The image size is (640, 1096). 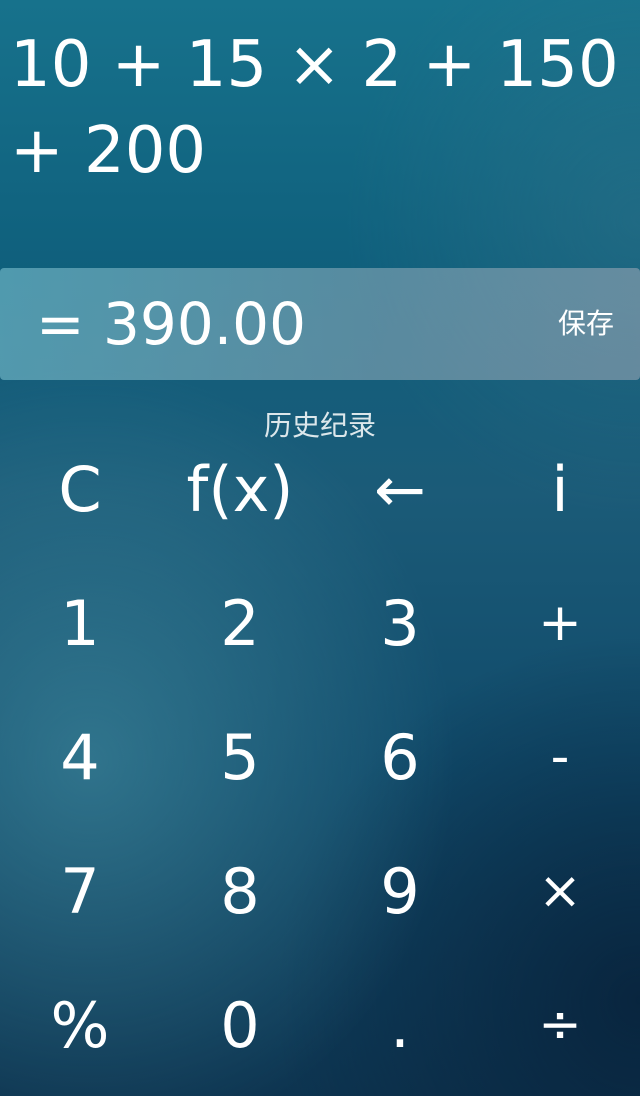 What do you see at coordinates (80, 757) in the screenshot?
I see `digit-4-key: 4` at bounding box center [80, 757].